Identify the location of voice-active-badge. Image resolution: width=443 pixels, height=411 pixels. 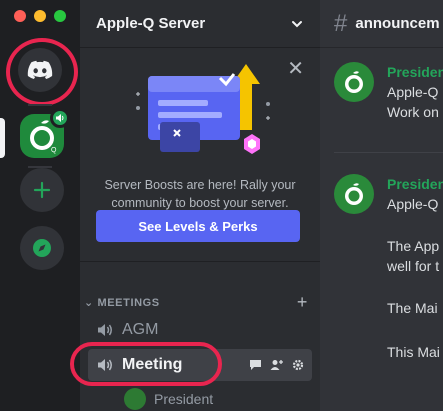
(60, 118).